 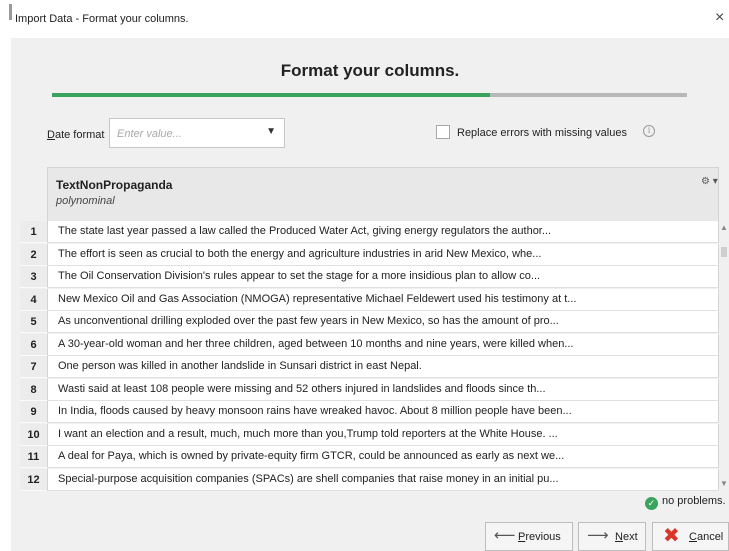 I want to click on gear-icon: ⚙ ▾, so click(x=709, y=181).